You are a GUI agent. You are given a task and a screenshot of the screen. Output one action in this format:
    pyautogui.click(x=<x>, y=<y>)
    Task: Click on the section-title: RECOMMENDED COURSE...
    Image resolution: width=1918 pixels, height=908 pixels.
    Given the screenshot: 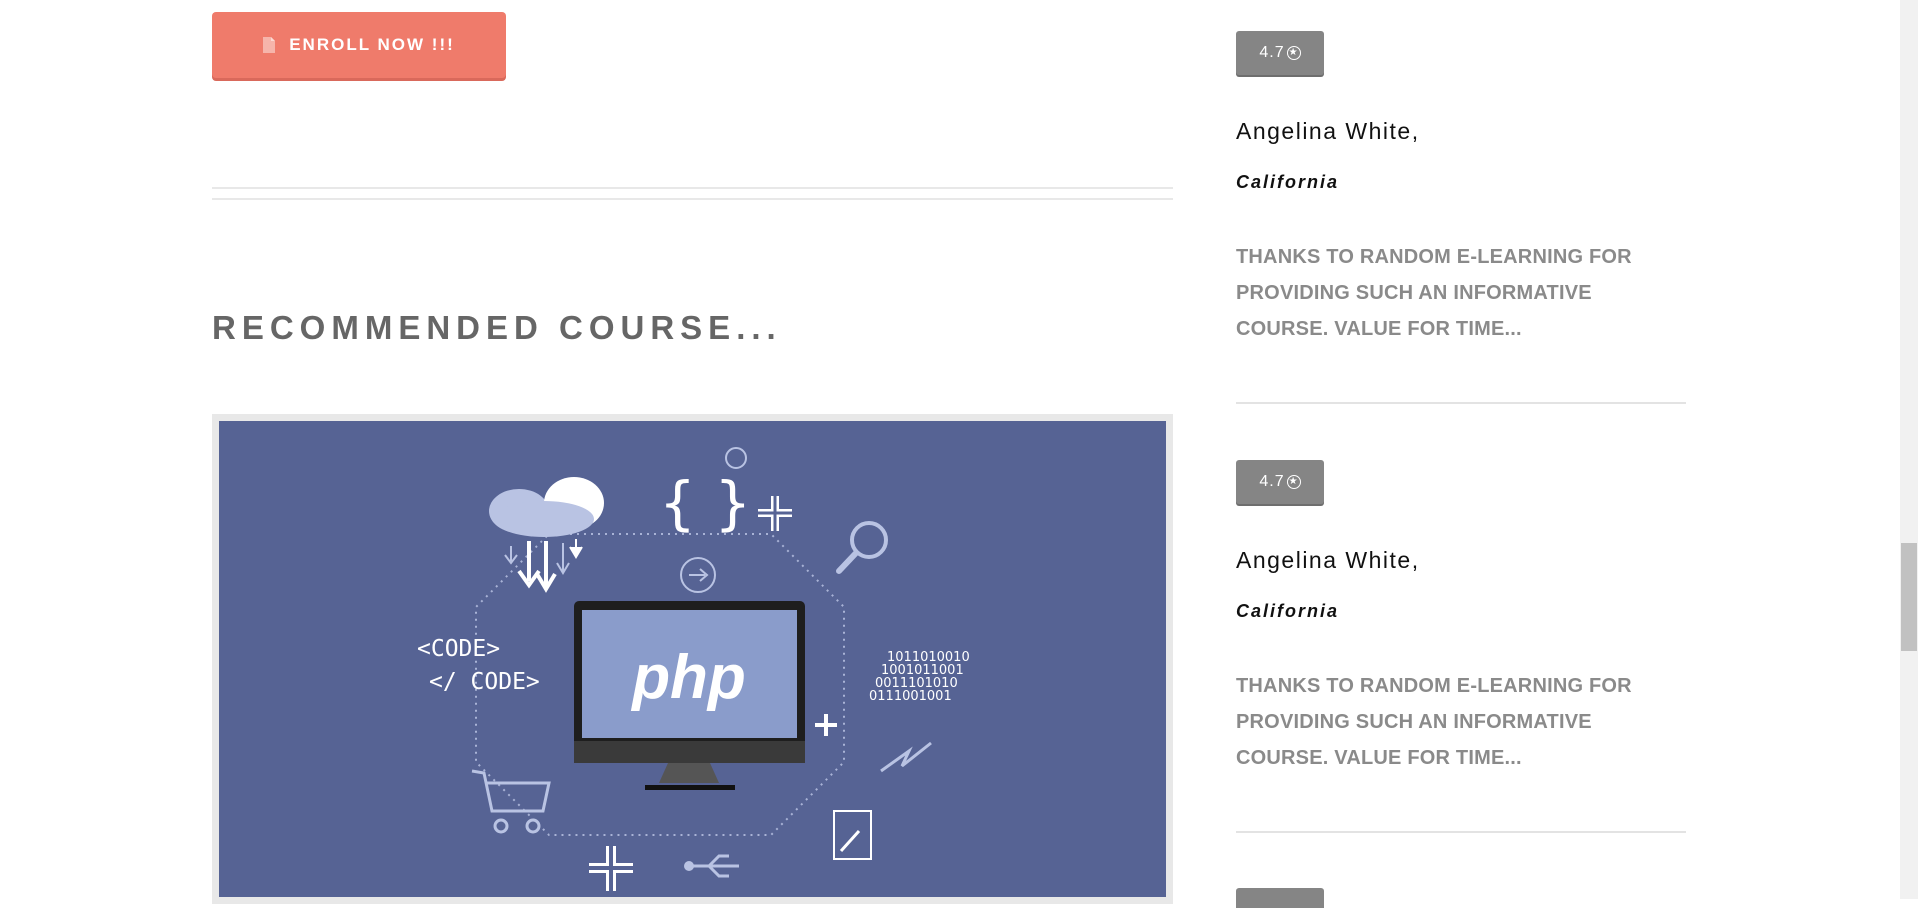 What is the action you would take?
    pyautogui.click(x=497, y=327)
    